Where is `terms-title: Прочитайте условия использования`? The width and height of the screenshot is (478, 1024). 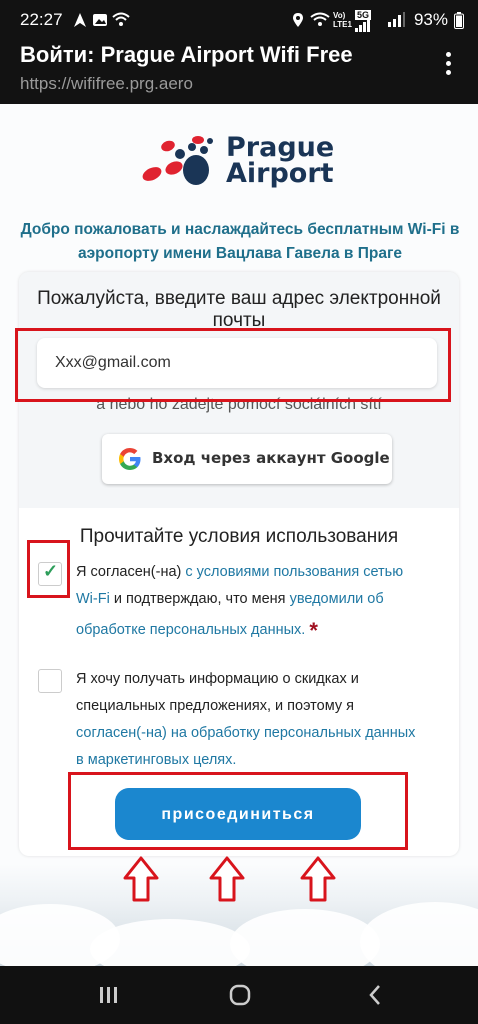 terms-title: Прочитайте условия использования is located at coordinates (239, 536).